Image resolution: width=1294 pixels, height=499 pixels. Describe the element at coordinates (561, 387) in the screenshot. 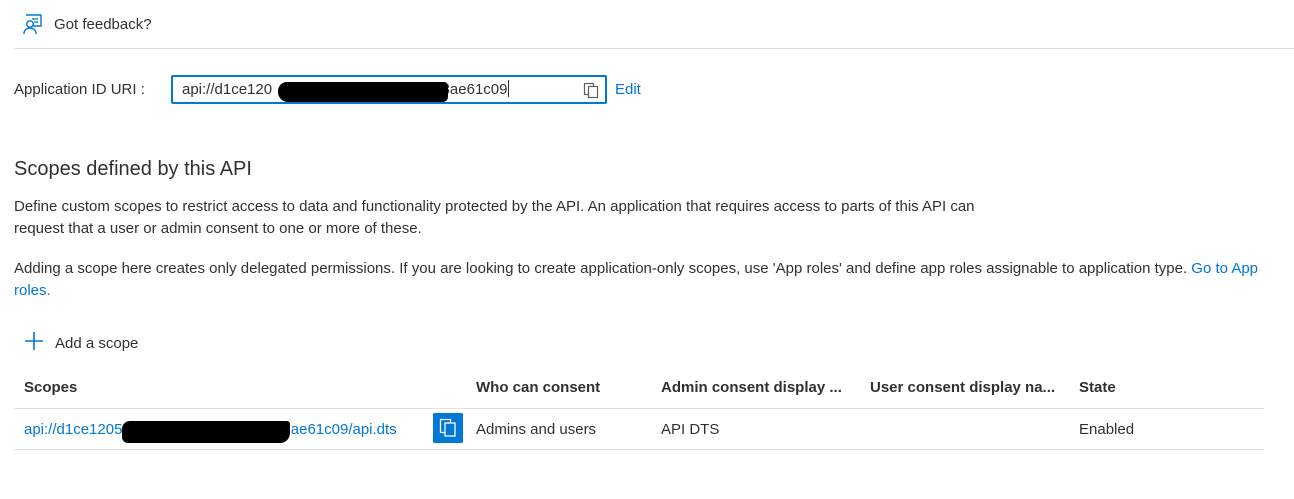

I see `column-header-who-can-consent: Who can consent` at that location.